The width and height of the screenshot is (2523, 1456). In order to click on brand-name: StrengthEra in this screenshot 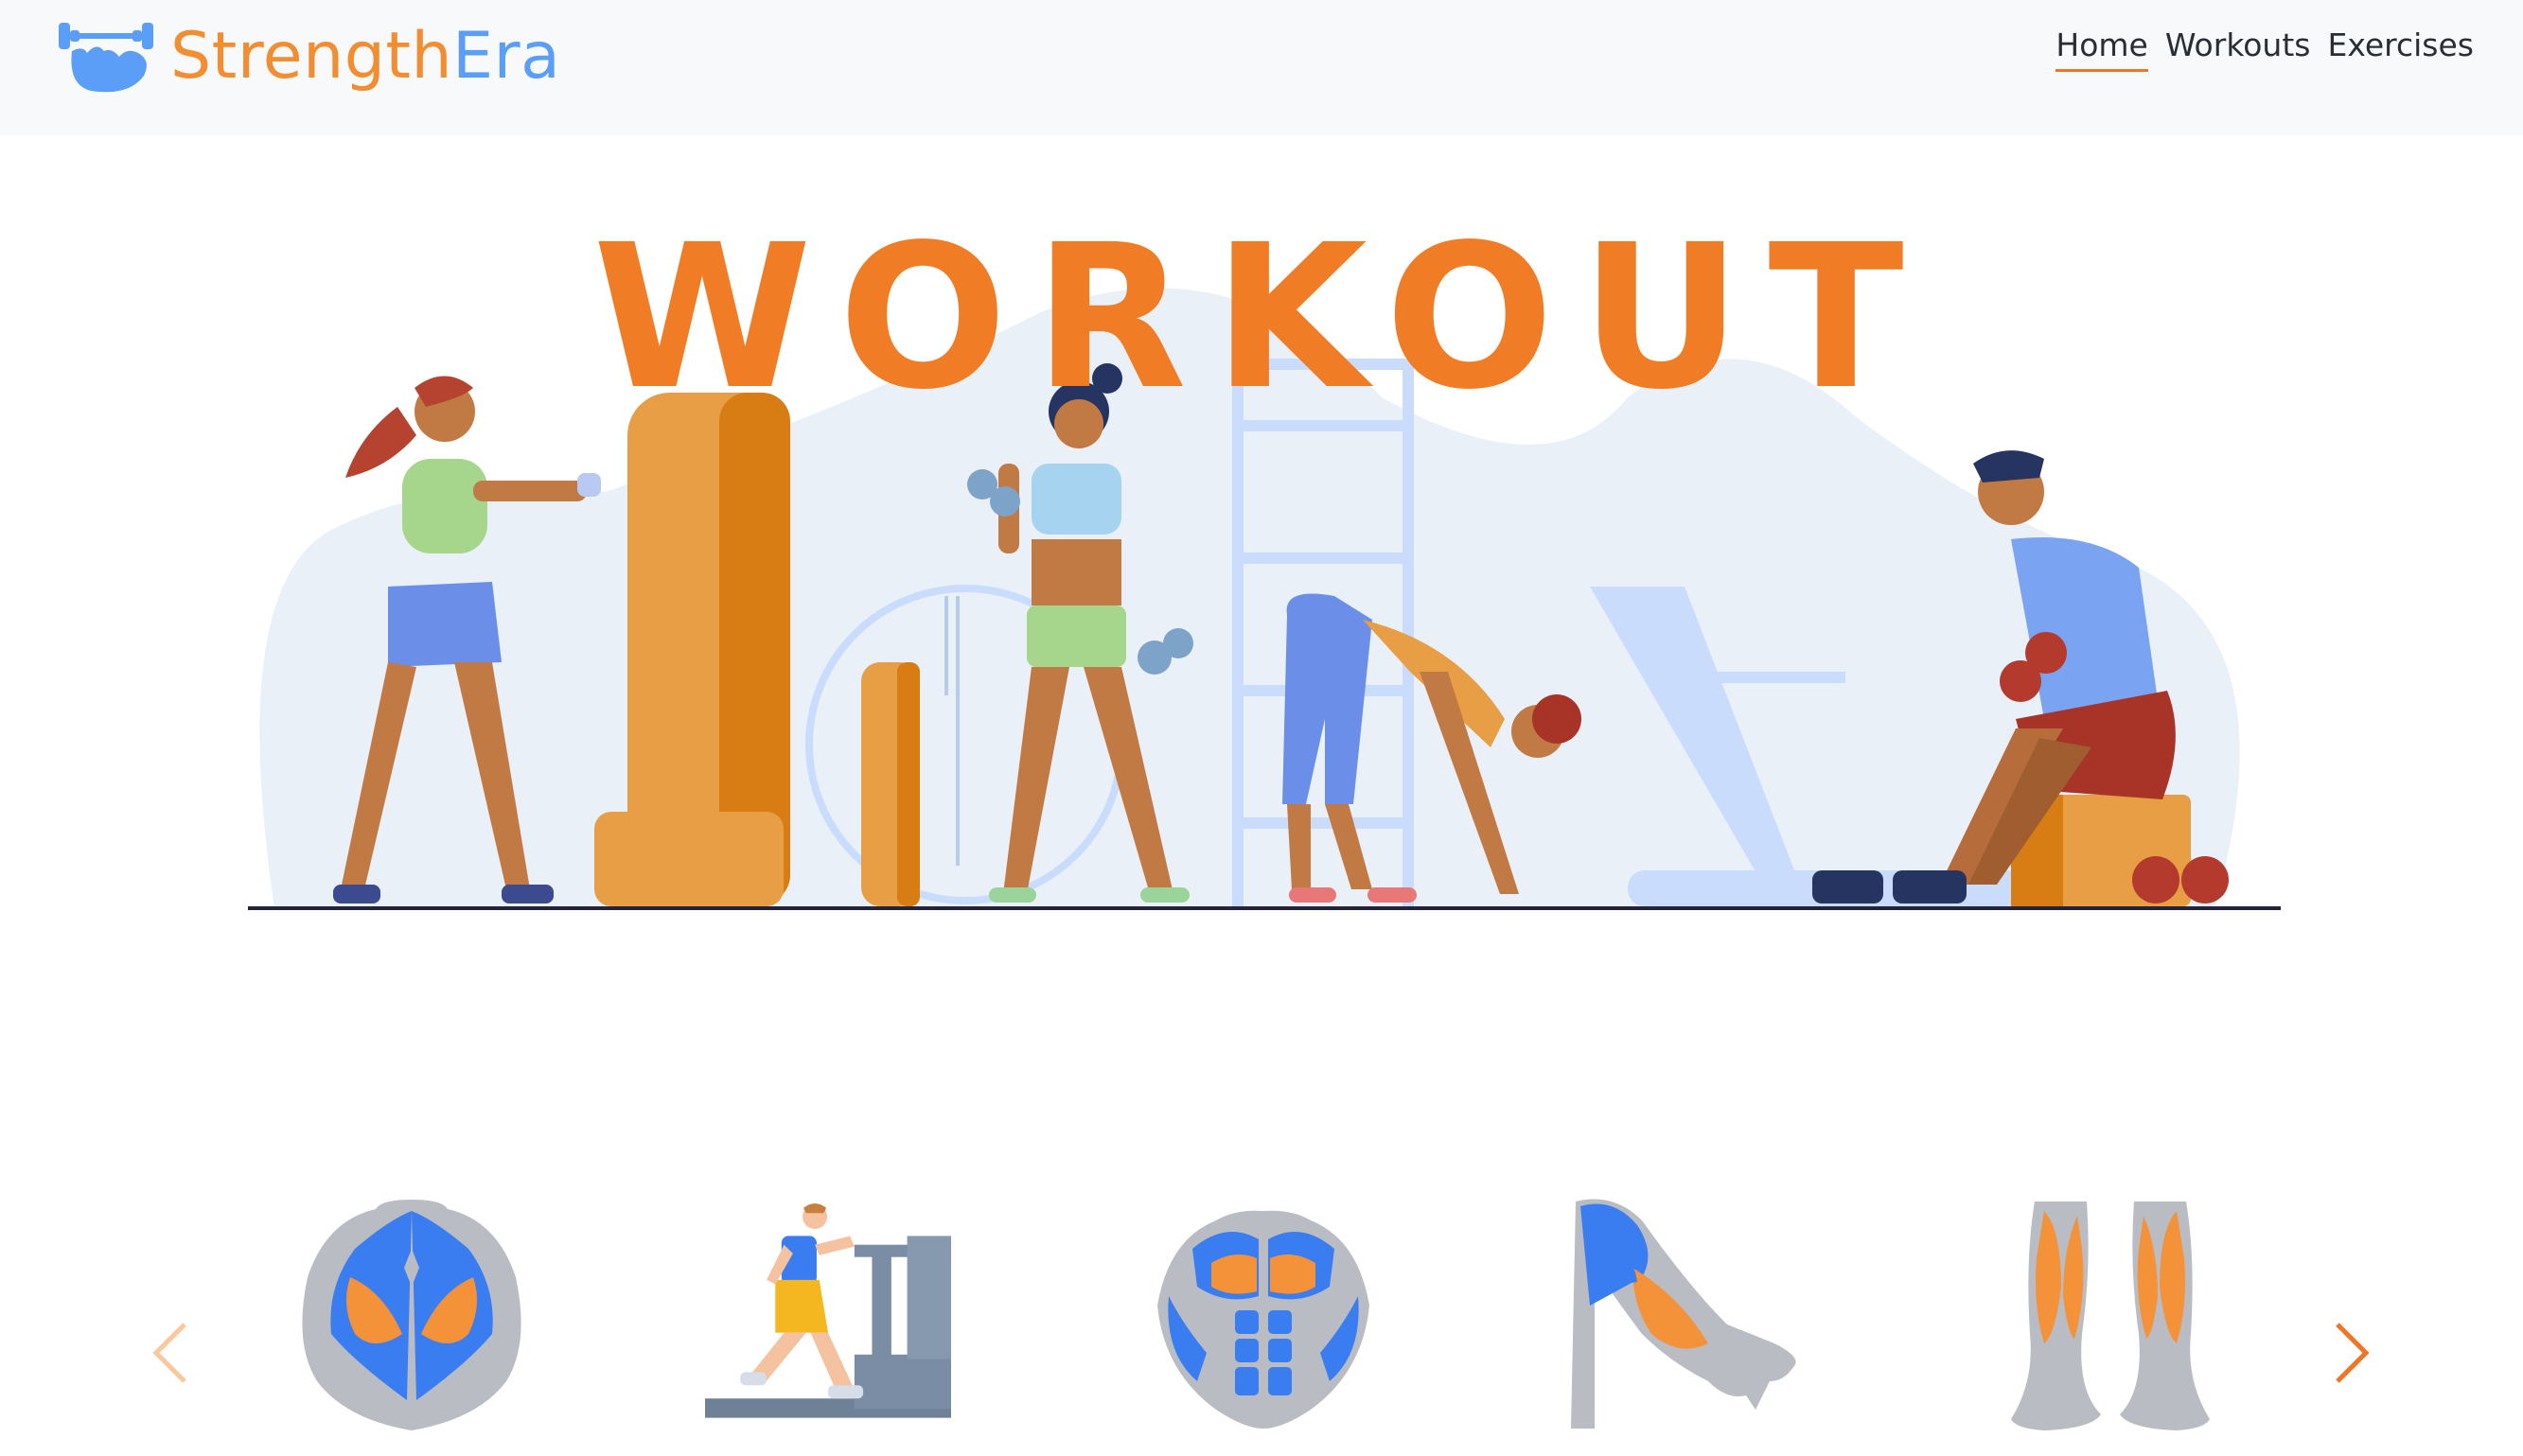, I will do `click(365, 57)`.